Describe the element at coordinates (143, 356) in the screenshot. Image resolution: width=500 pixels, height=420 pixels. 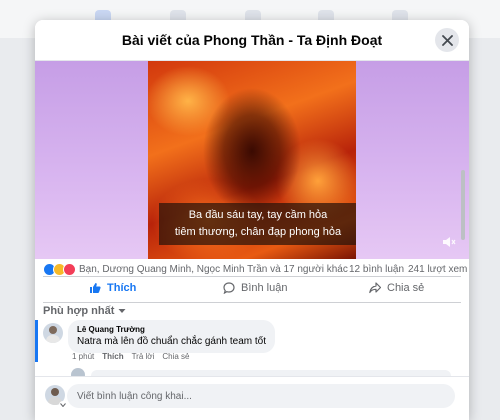
I see `comment-reply-link: Trả lời` at that location.